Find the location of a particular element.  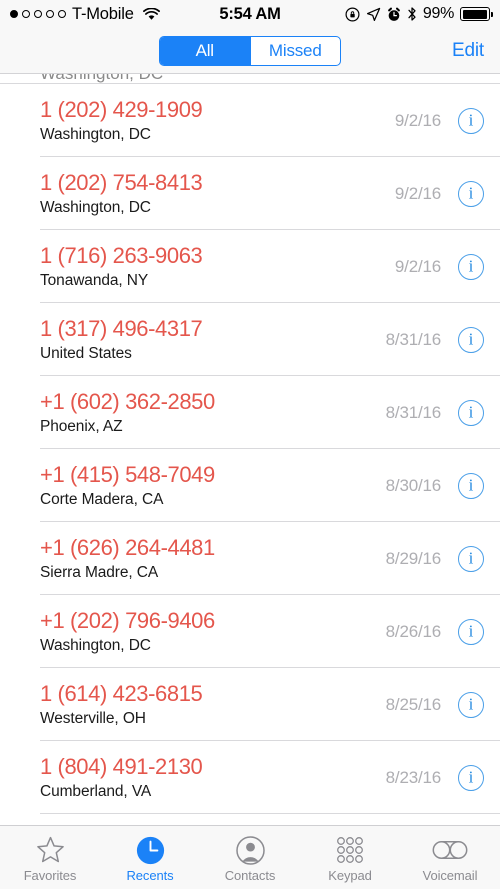

tab-label-recents: Recents is located at coordinates (150, 875).